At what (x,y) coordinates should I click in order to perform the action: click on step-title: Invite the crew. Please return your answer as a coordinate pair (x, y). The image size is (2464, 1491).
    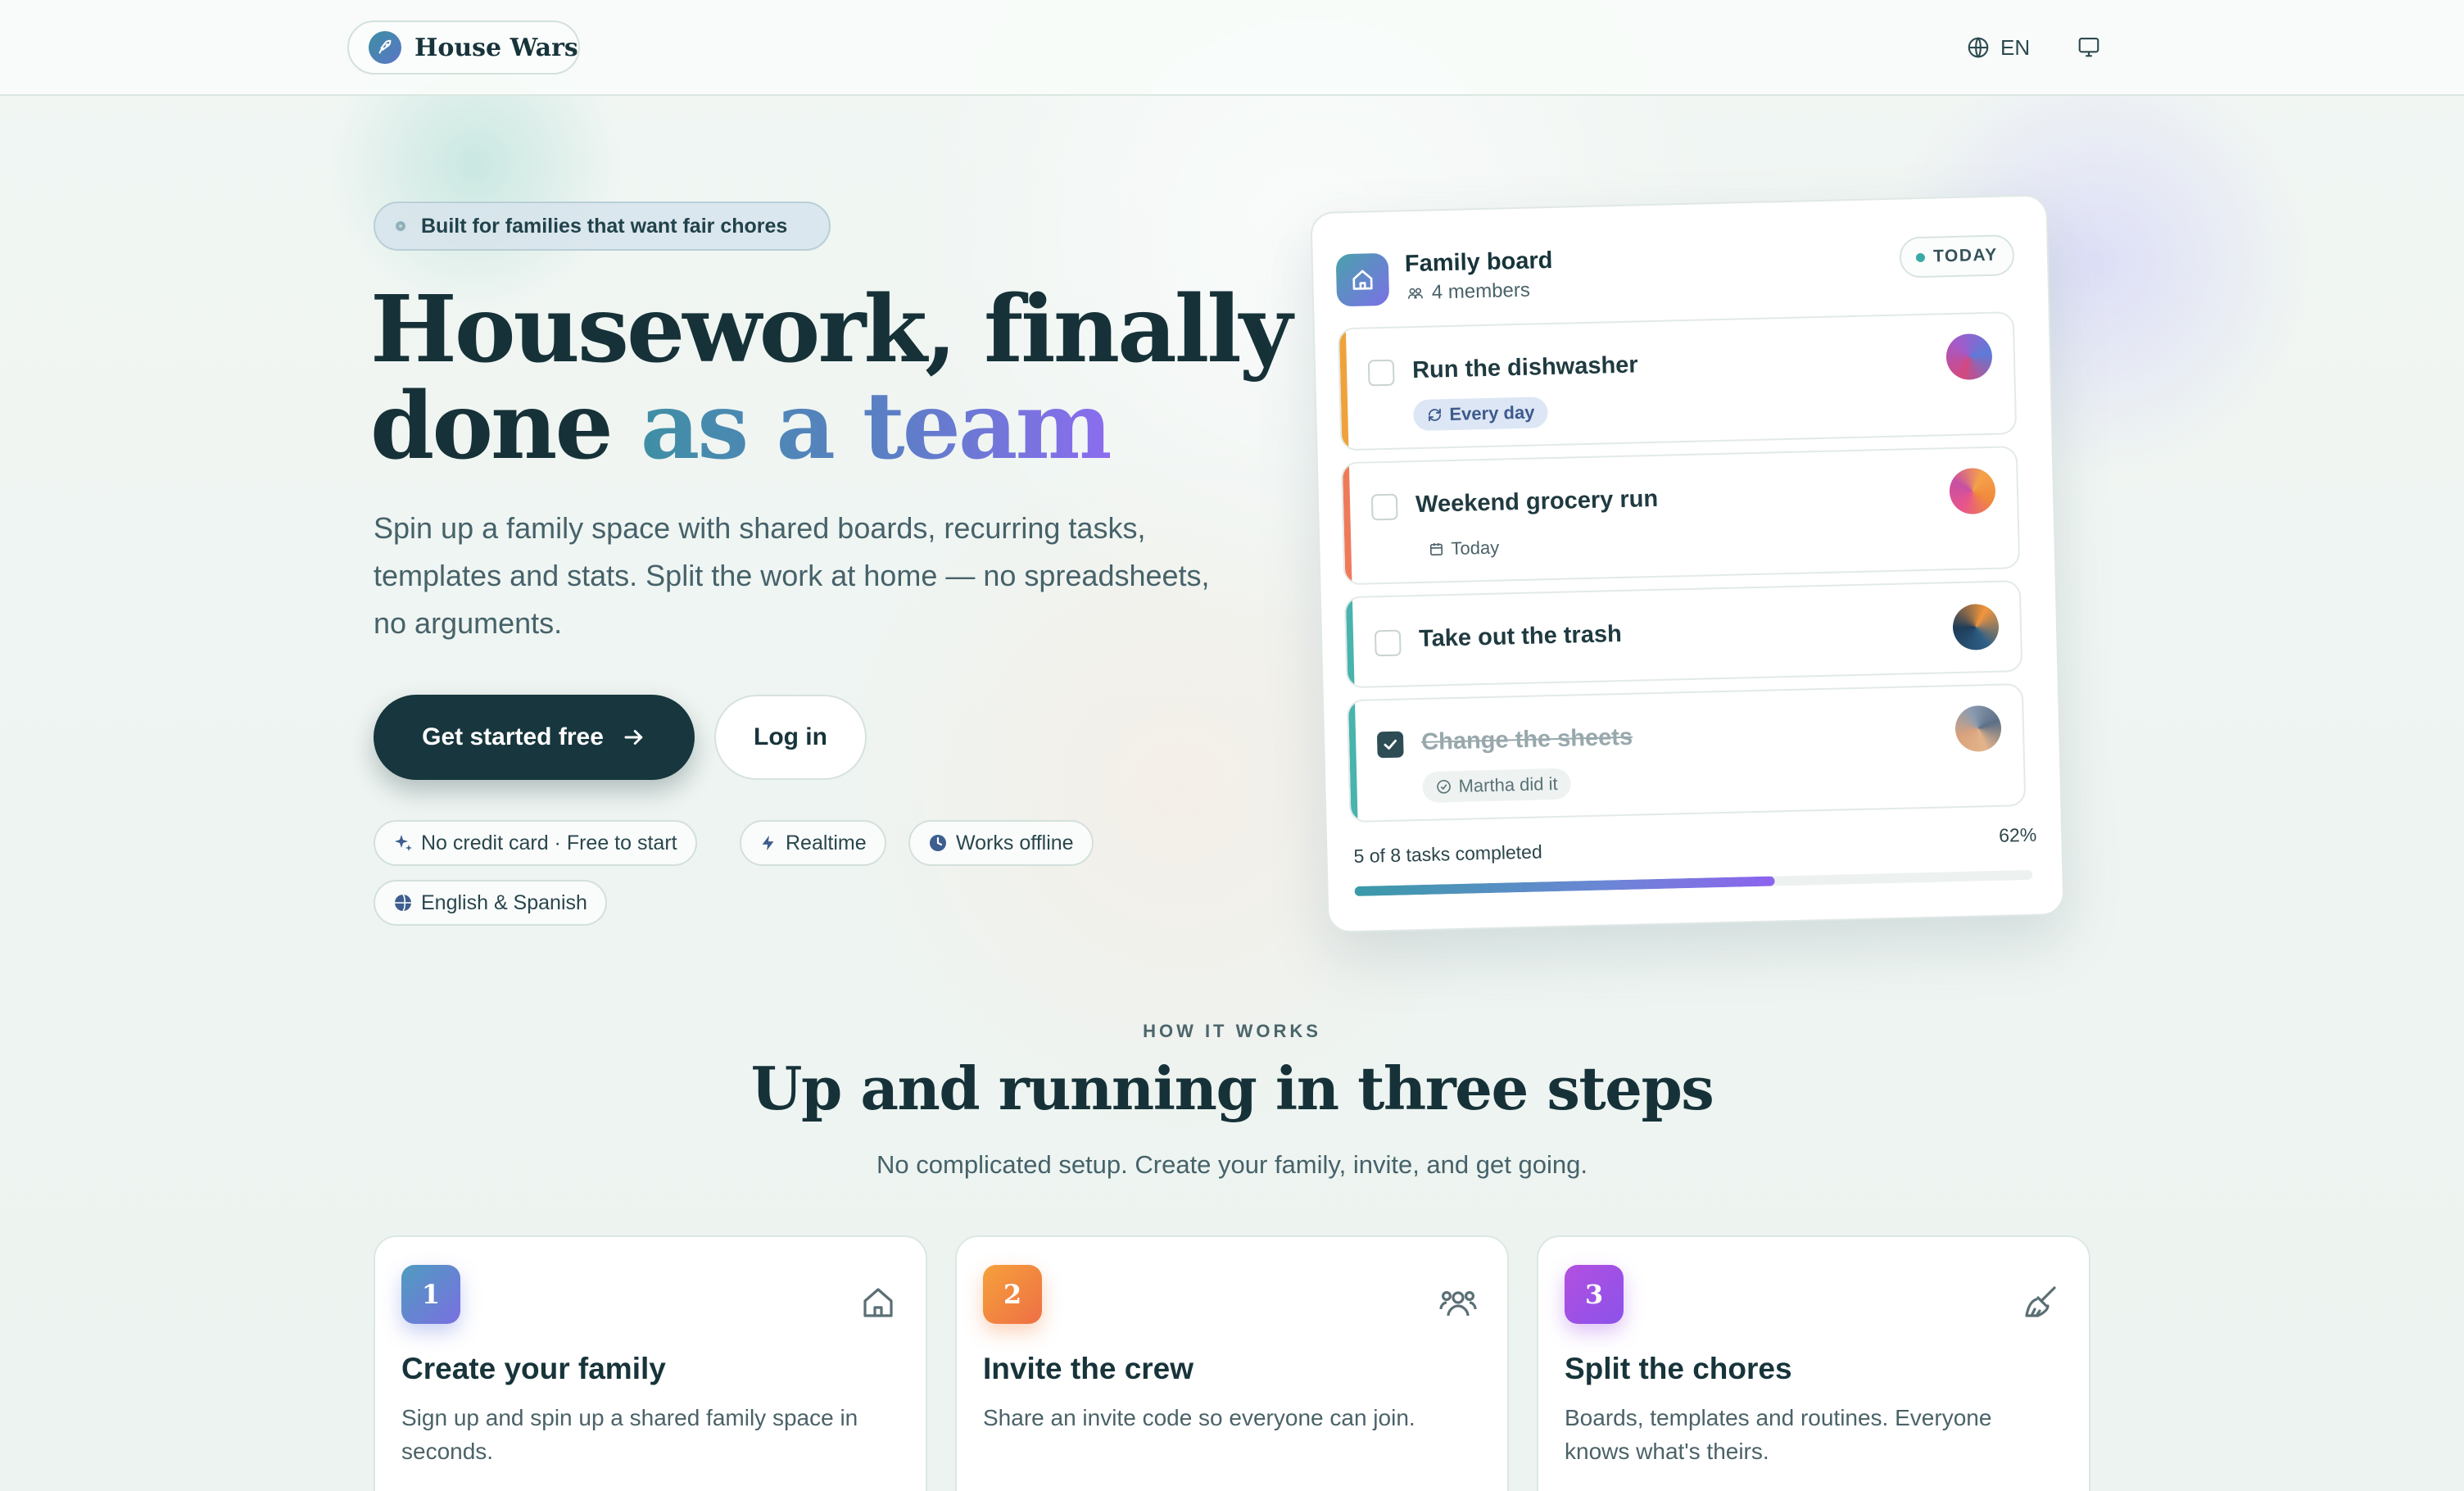
    Looking at the image, I should click on (1088, 1368).